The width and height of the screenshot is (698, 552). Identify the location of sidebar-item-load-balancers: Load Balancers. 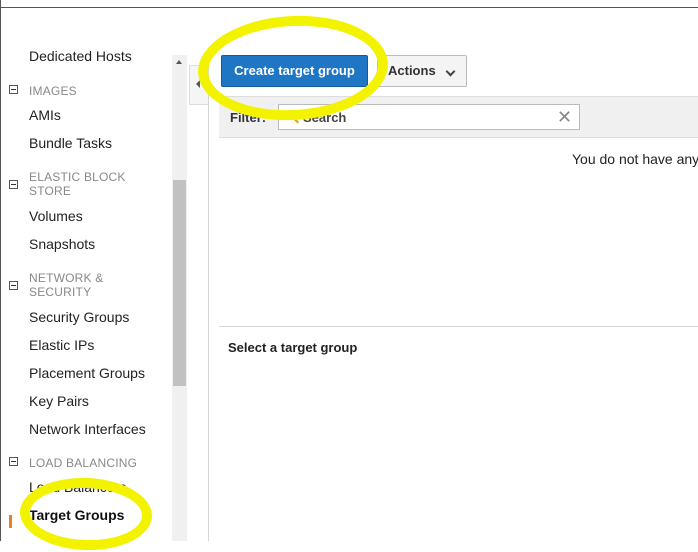
(77, 487).